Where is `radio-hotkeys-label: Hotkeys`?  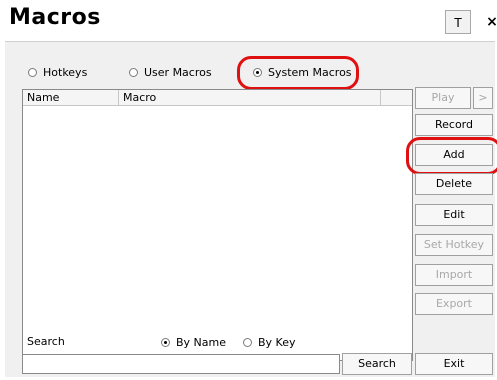 radio-hotkeys-label: Hotkeys is located at coordinates (65, 72).